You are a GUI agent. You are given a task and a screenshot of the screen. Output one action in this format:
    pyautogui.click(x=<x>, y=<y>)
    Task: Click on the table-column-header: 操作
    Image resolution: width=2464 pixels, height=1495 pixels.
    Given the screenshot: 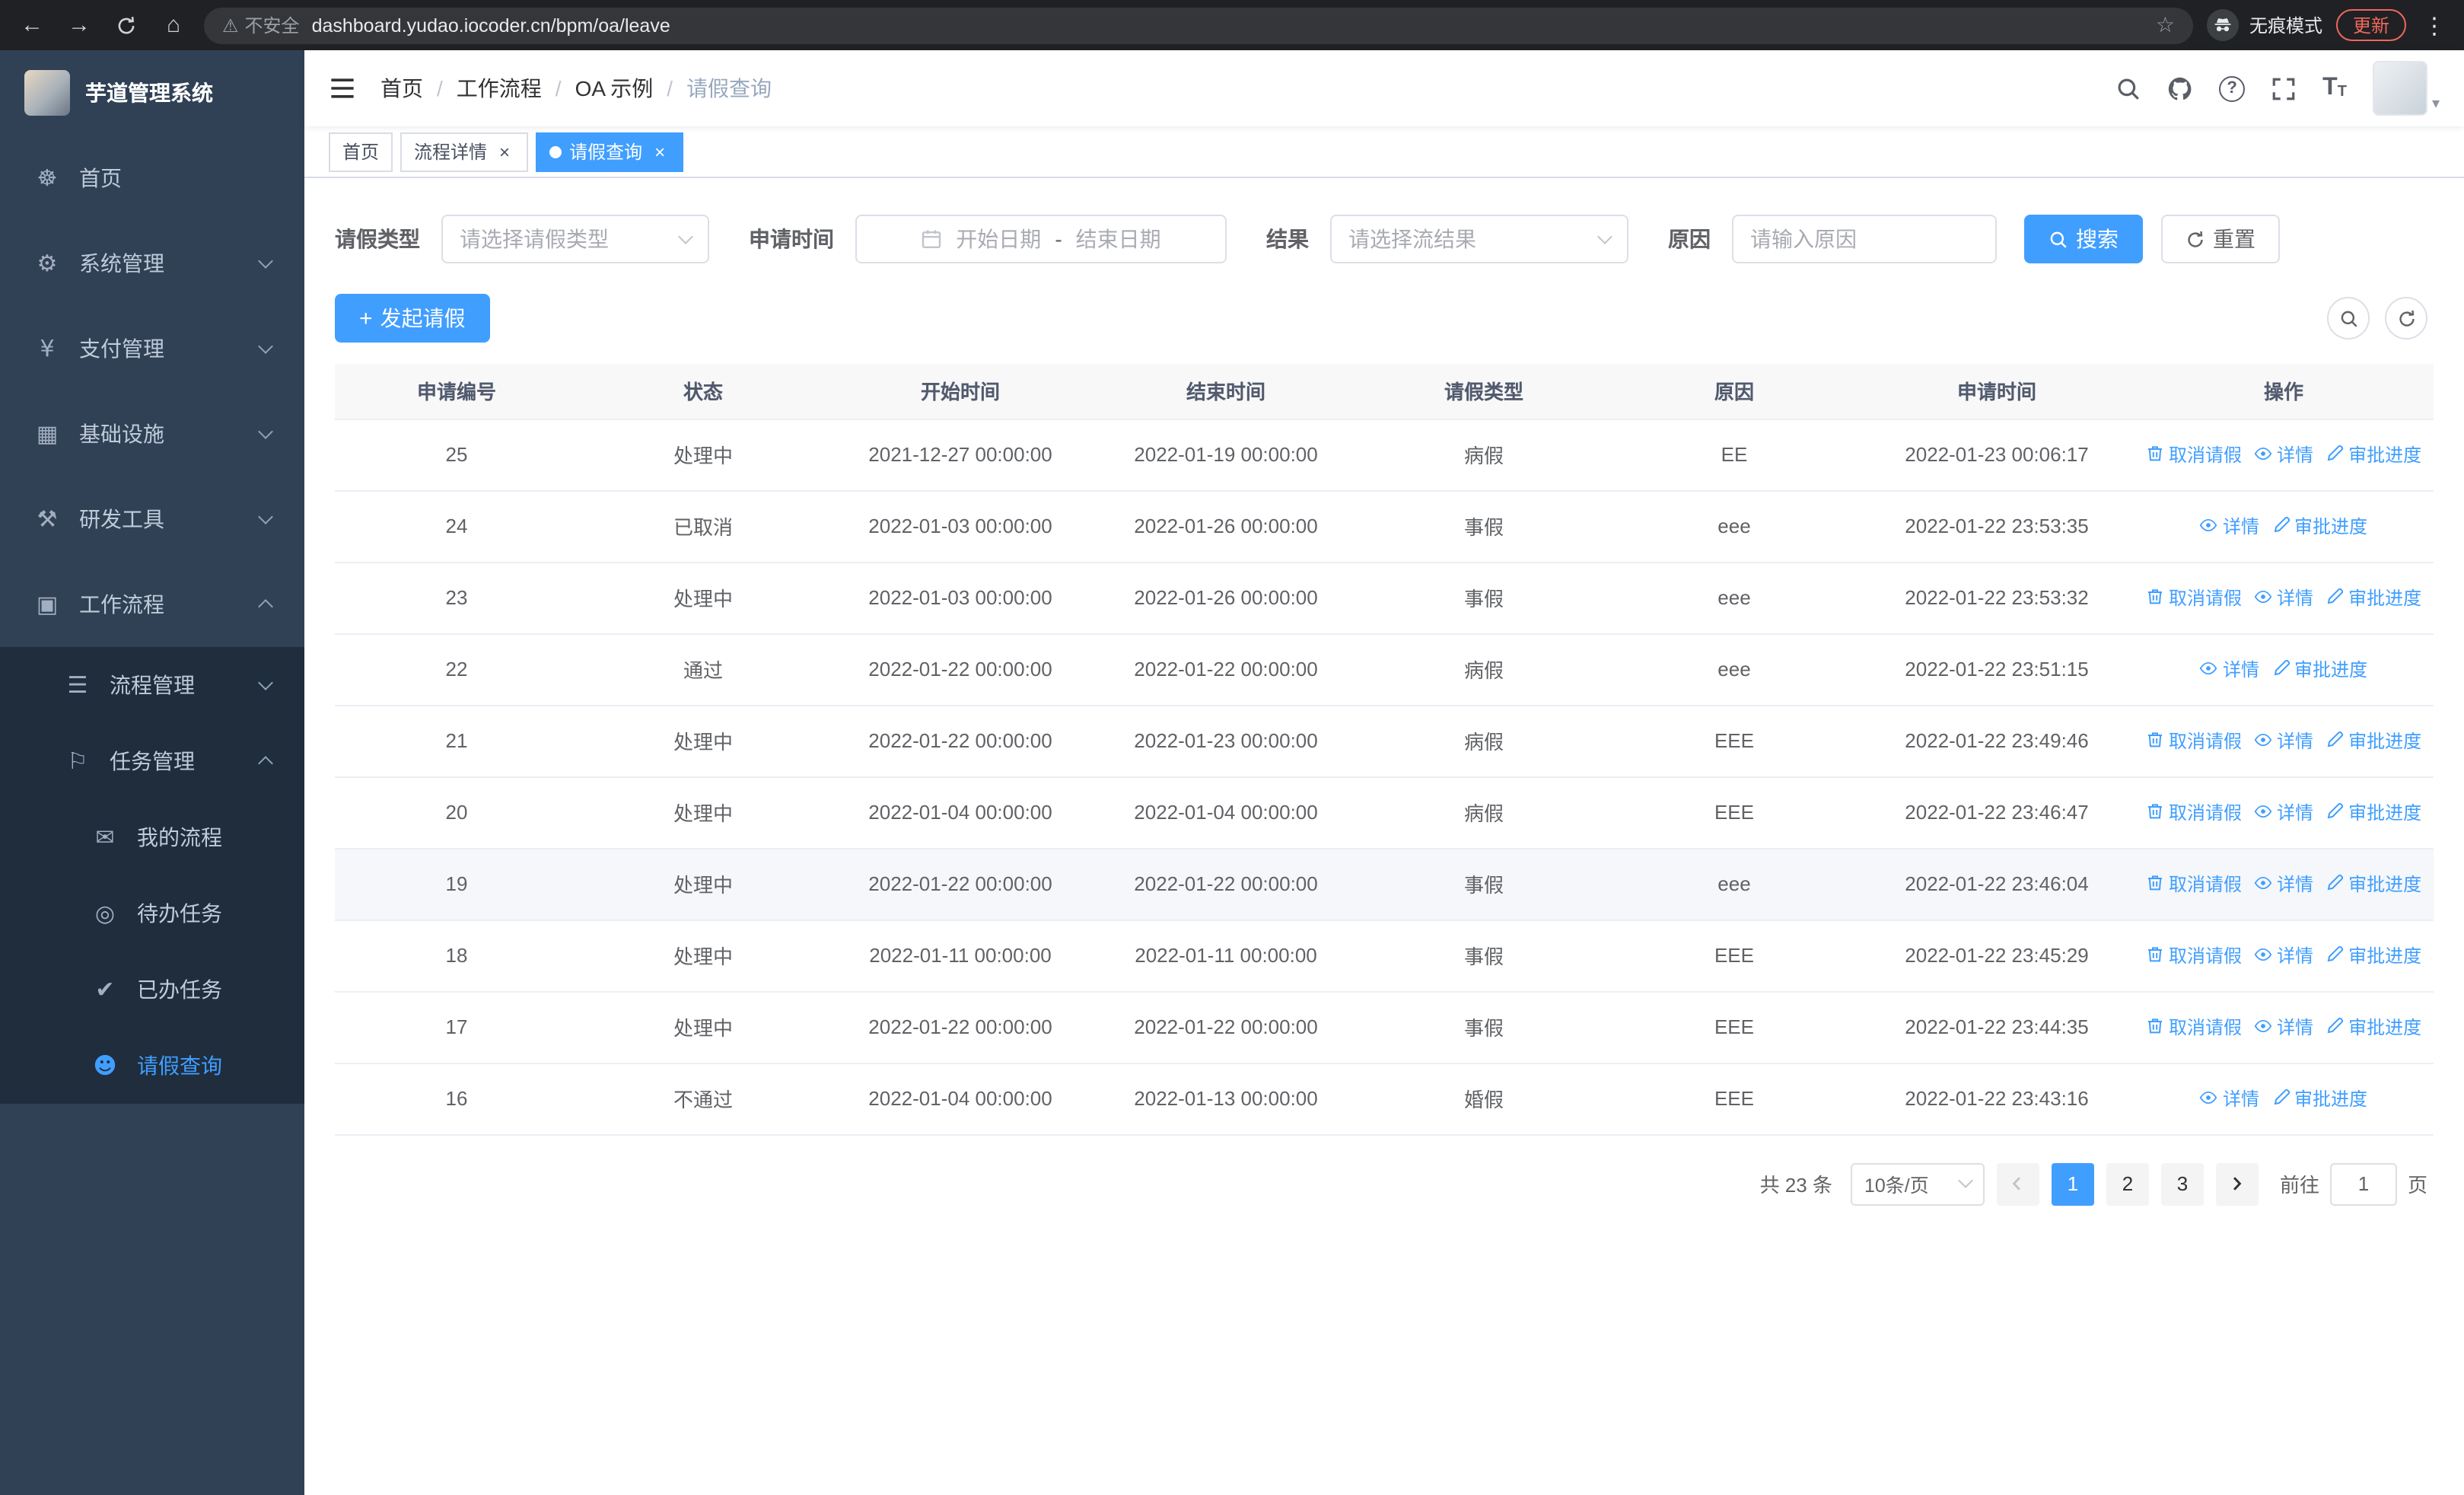 What is the action you would take?
    pyautogui.click(x=2284, y=391)
    